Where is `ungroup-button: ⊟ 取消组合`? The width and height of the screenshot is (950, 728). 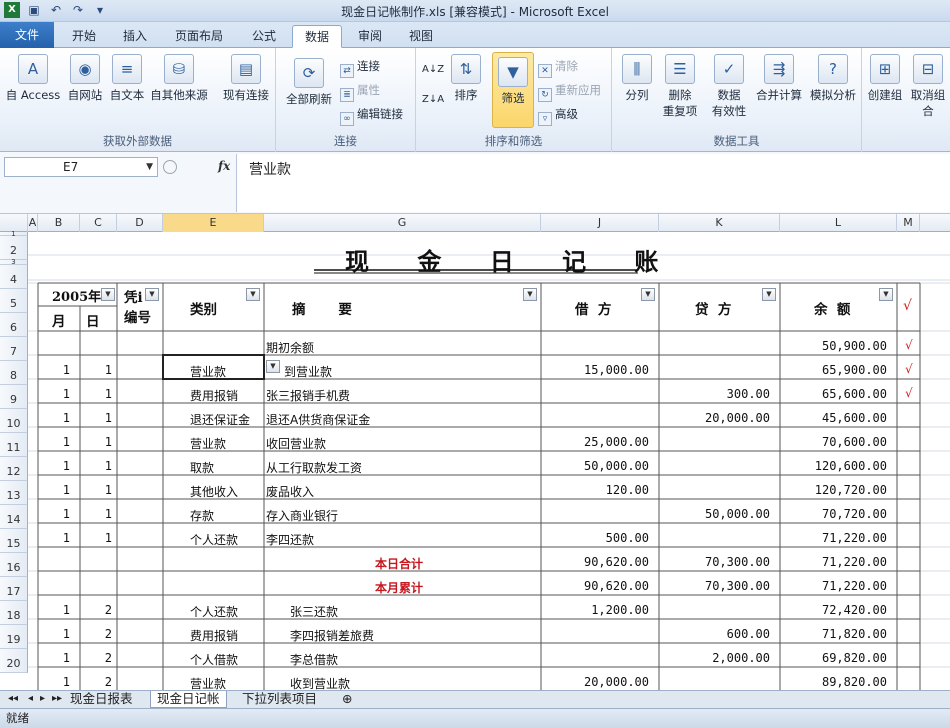 ungroup-button: ⊟ 取消组合 is located at coordinates (928, 86).